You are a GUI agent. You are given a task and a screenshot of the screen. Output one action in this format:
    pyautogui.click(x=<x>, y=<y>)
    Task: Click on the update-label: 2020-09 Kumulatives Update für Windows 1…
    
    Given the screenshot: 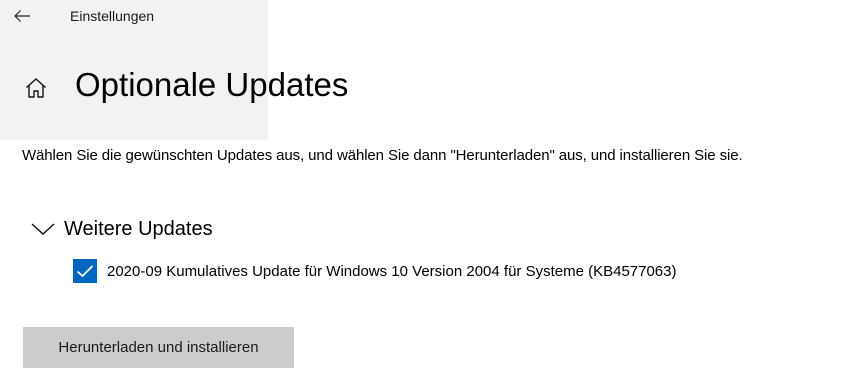 What is the action you would take?
    pyautogui.click(x=392, y=271)
    